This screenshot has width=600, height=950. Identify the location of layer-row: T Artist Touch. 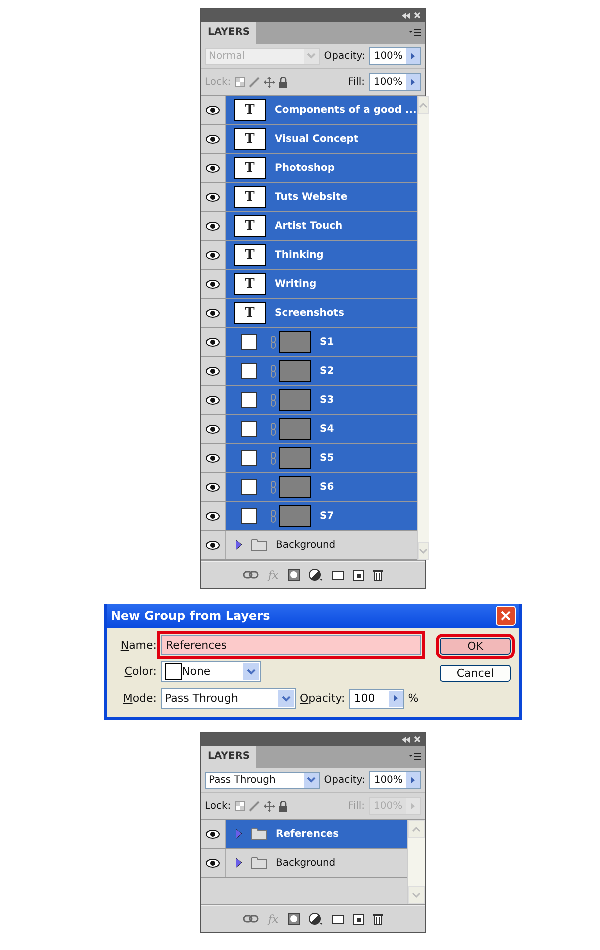
(309, 226).